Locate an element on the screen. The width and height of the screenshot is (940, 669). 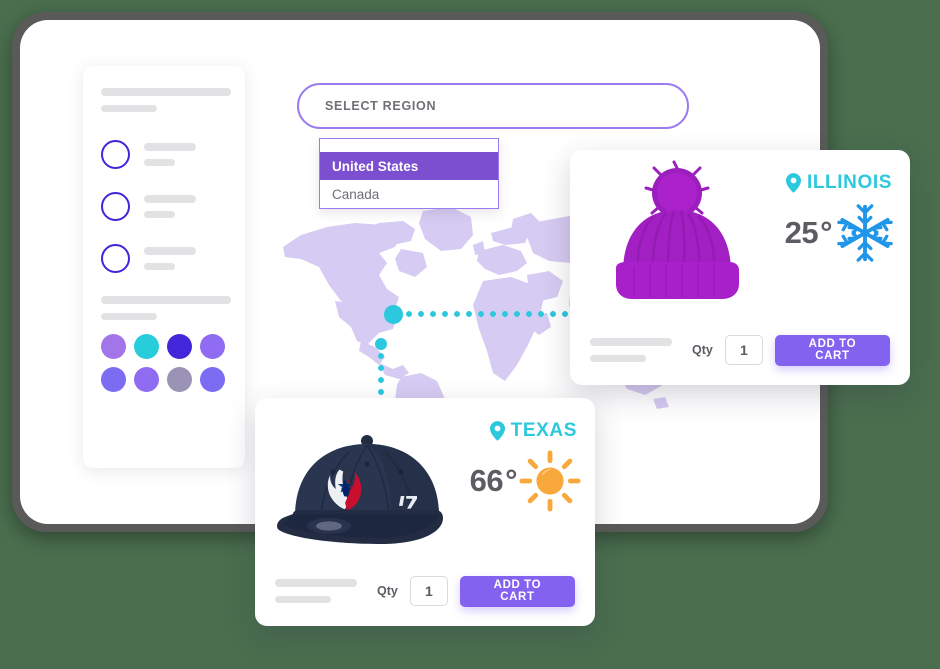
product-card-illinois: ILLINOIS 25 ° Qty 1 ADD TO CART is located at coordinates (740, 267).